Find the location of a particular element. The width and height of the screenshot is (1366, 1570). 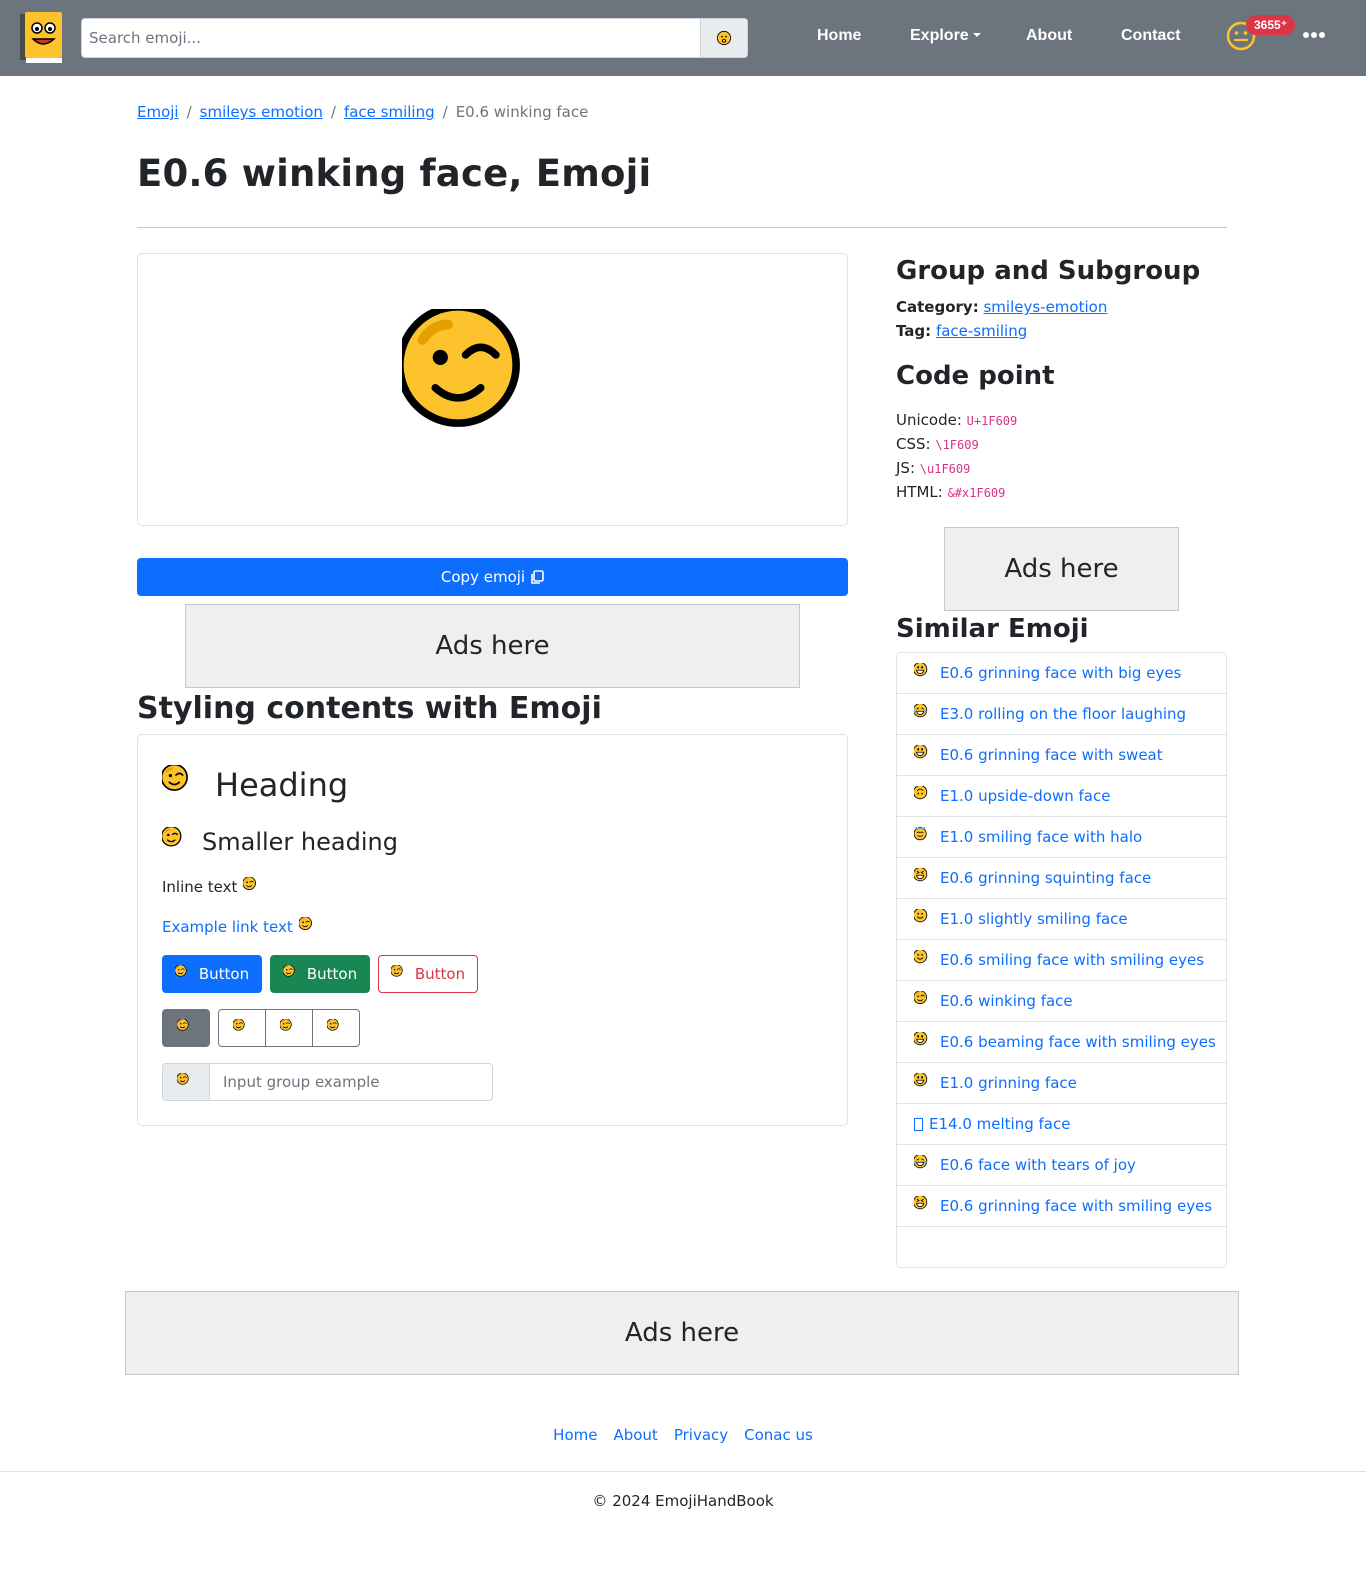

html-line: HTML: &#x1F609 is located at coordinates (950, 492).